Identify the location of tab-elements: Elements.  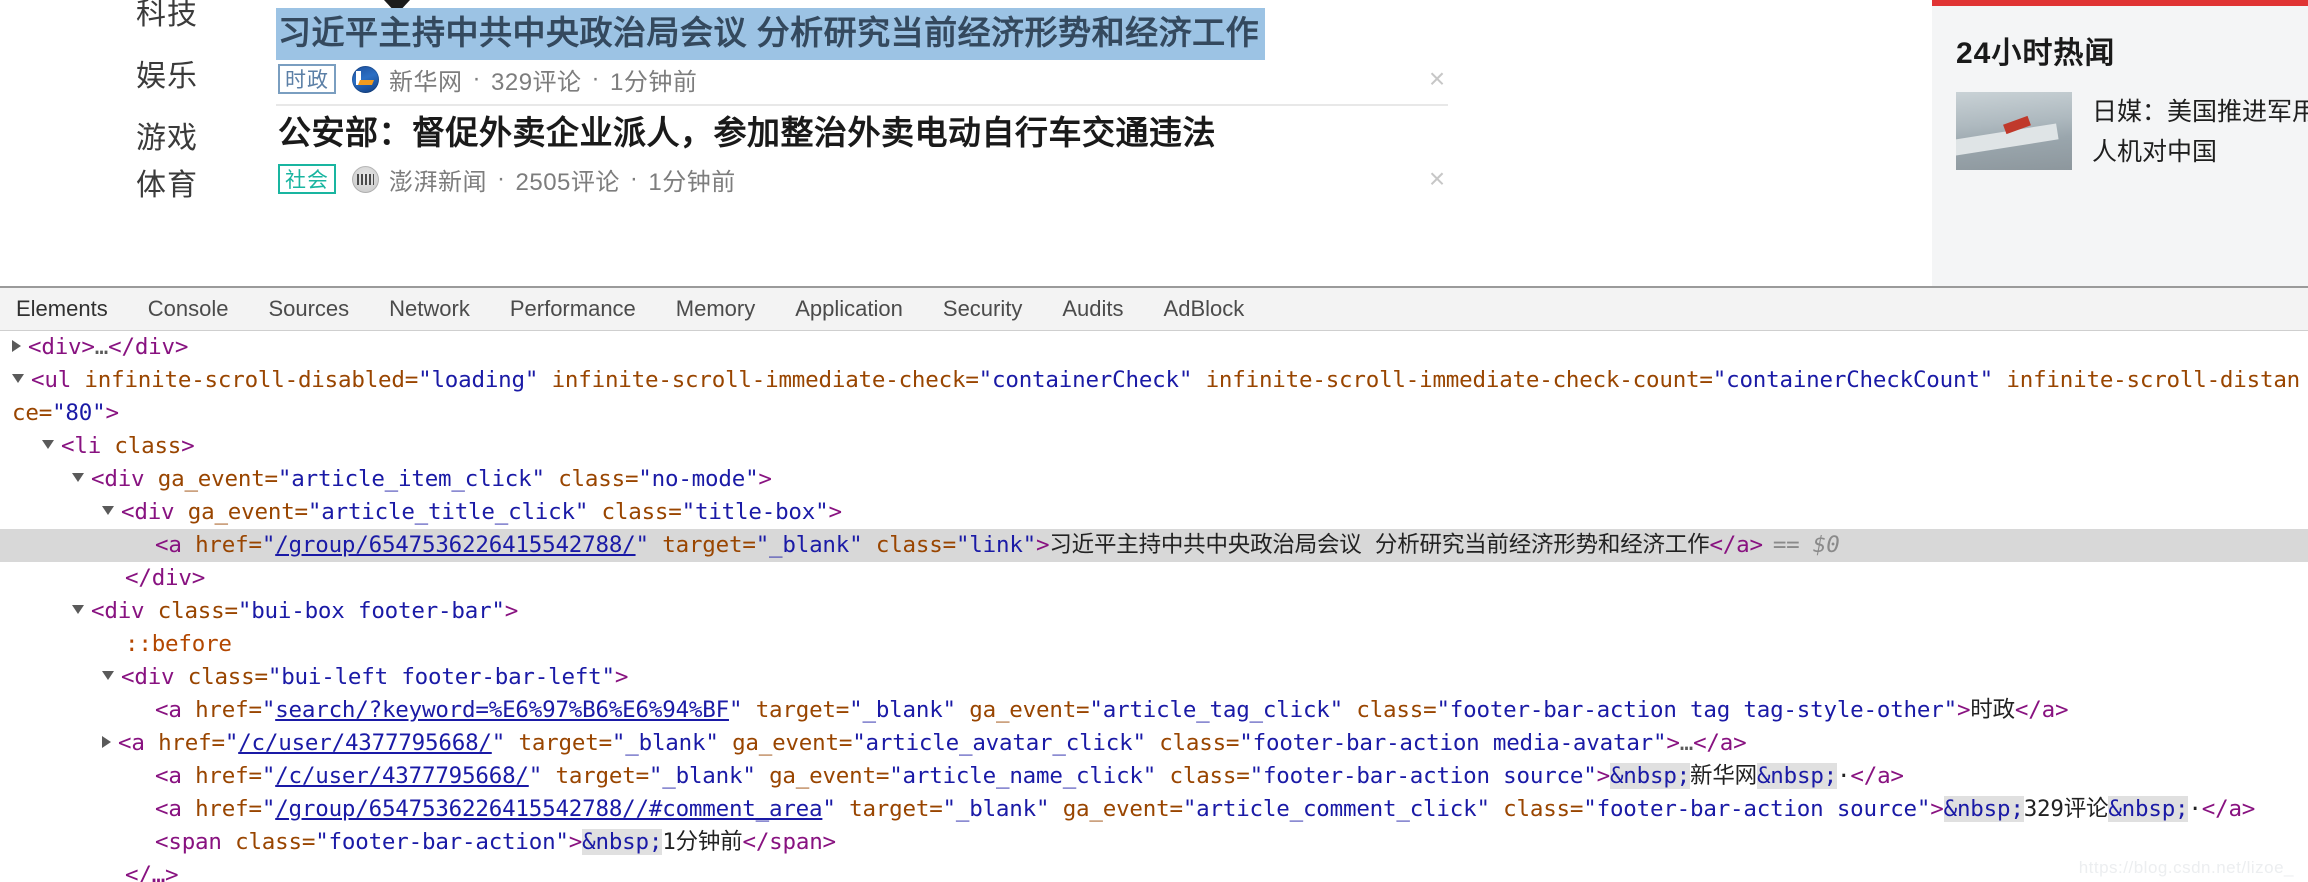
(64, 309).